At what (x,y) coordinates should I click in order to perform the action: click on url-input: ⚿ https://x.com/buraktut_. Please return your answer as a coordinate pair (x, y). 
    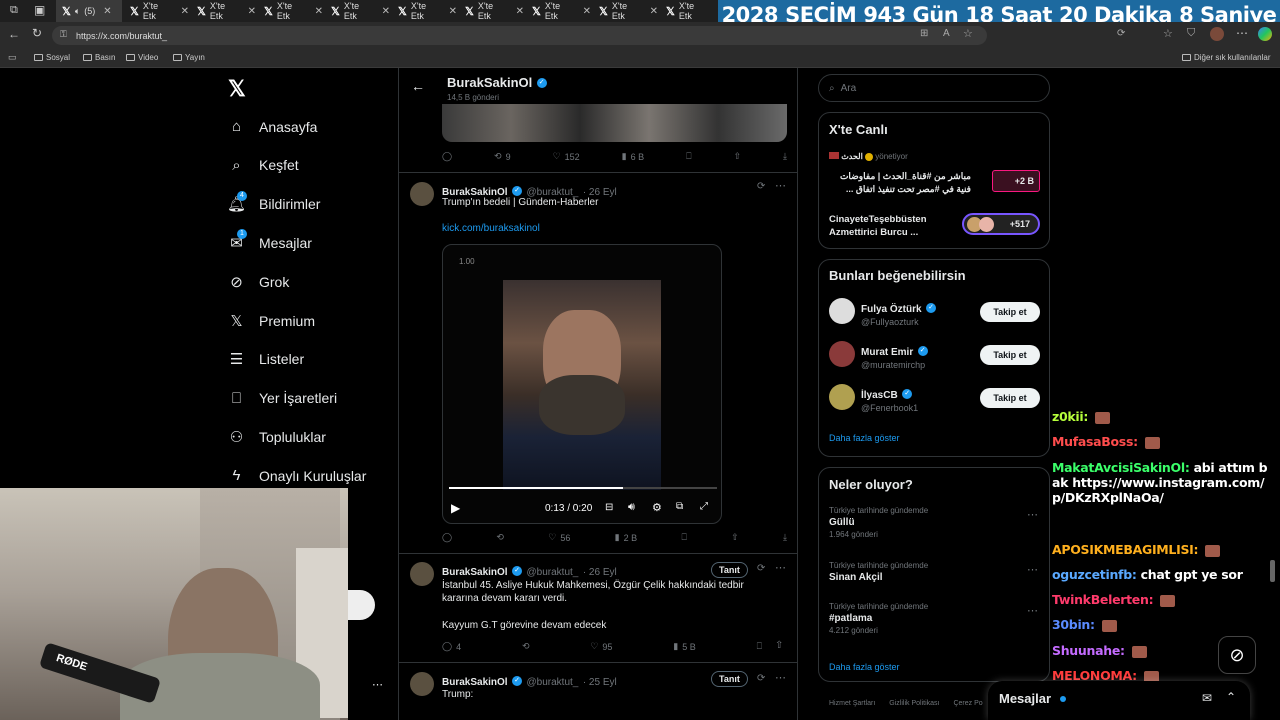
    Looking at the image, I should click on (519, 35).